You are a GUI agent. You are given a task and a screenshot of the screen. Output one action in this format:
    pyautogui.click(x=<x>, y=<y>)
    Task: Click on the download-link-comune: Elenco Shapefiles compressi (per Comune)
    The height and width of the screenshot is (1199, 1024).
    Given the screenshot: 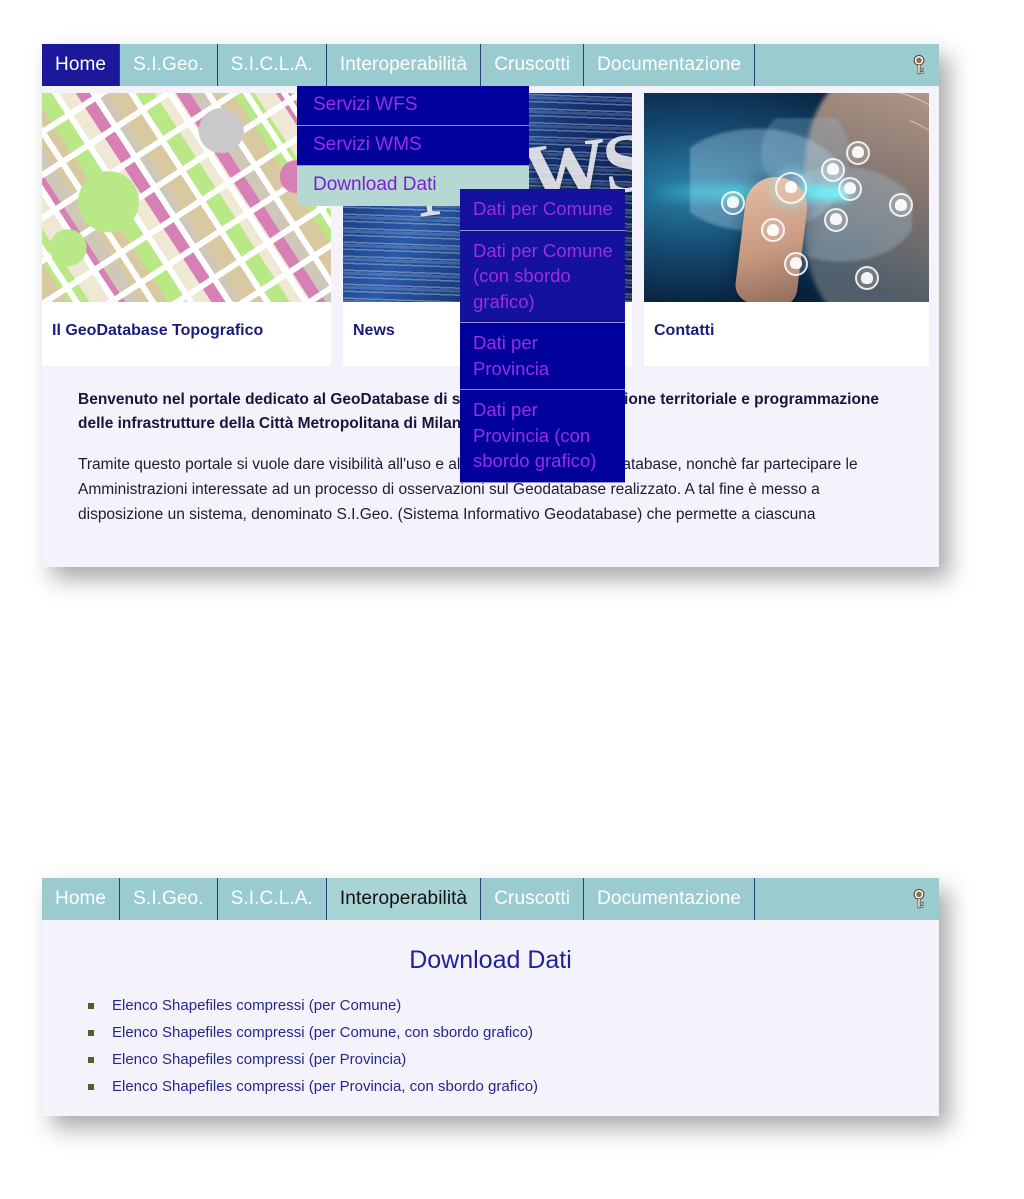 What is the action you would take?
    pyautogui.click(x=513, y=1010)
    